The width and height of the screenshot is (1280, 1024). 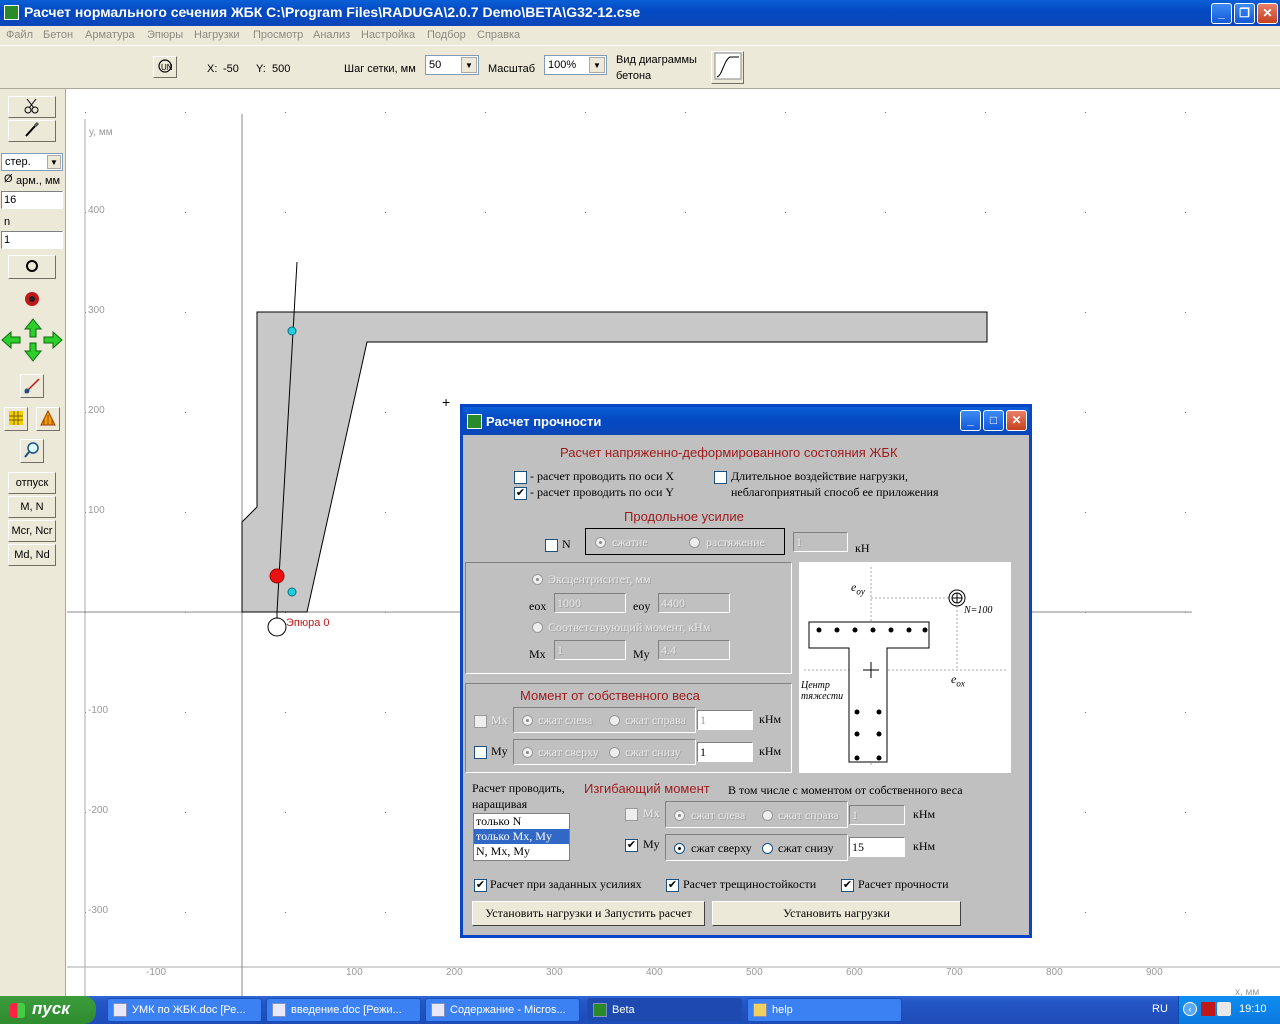 What do you see at coordinates (599, 579) in the screenshot?
I see `eccentricity-label: Эксцентриситет, мм` at bounding box center [599, 579].